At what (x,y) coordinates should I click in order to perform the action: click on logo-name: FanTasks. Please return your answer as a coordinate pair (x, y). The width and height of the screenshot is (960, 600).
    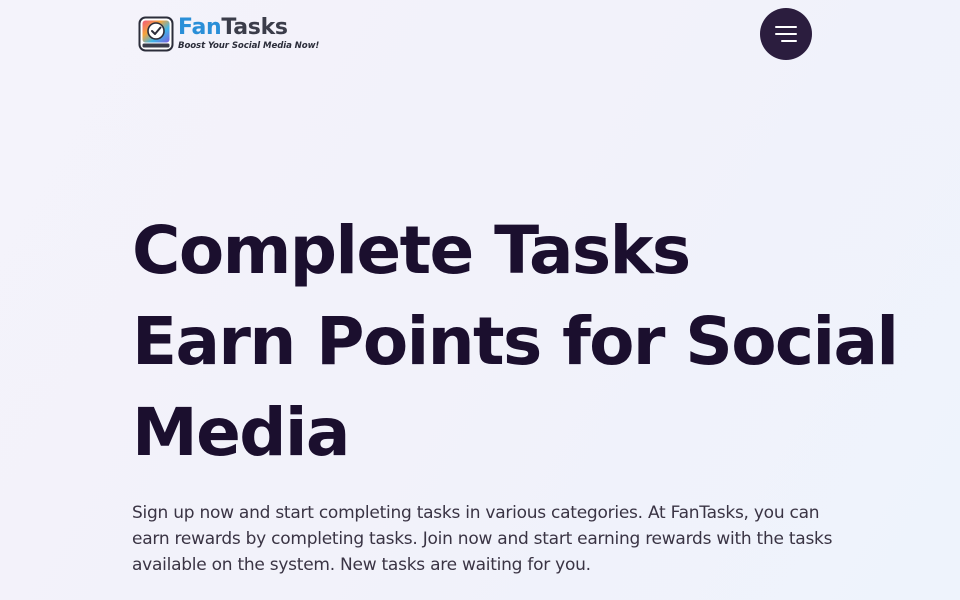
    Looking at the image, I should click on (248, 28).